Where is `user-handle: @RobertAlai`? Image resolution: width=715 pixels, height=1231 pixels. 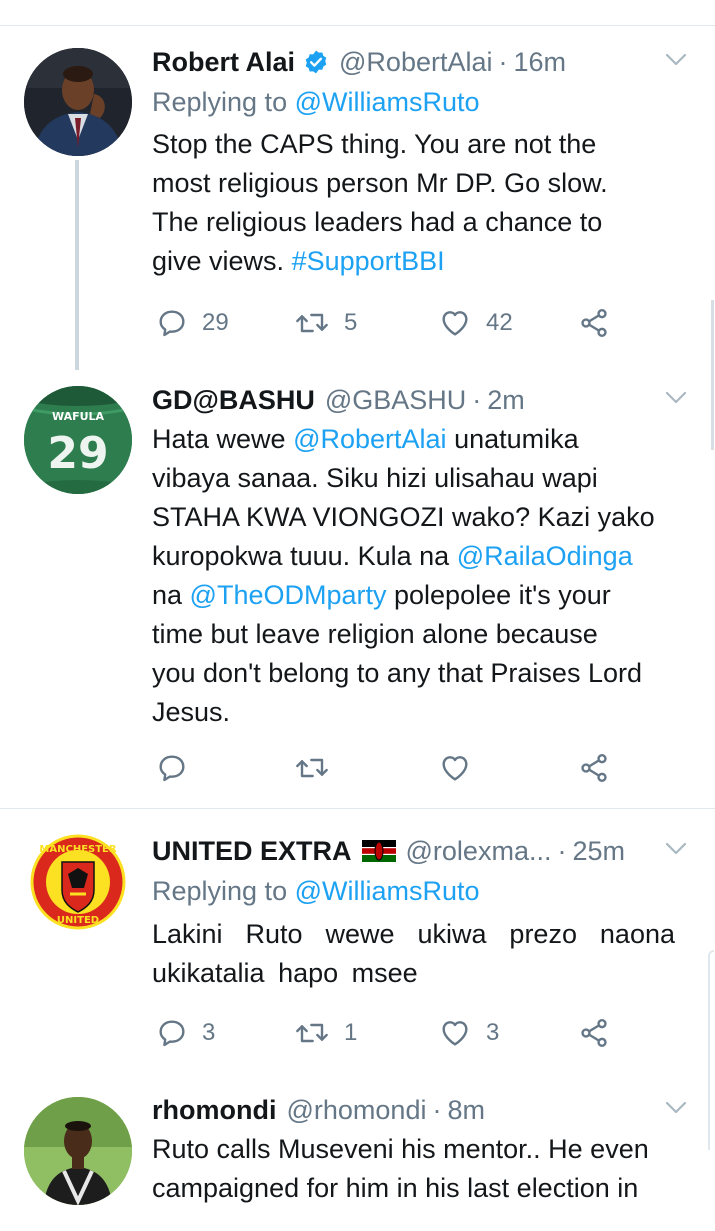
user-handle: @RobertAlai is located at coordinates (415, 62).